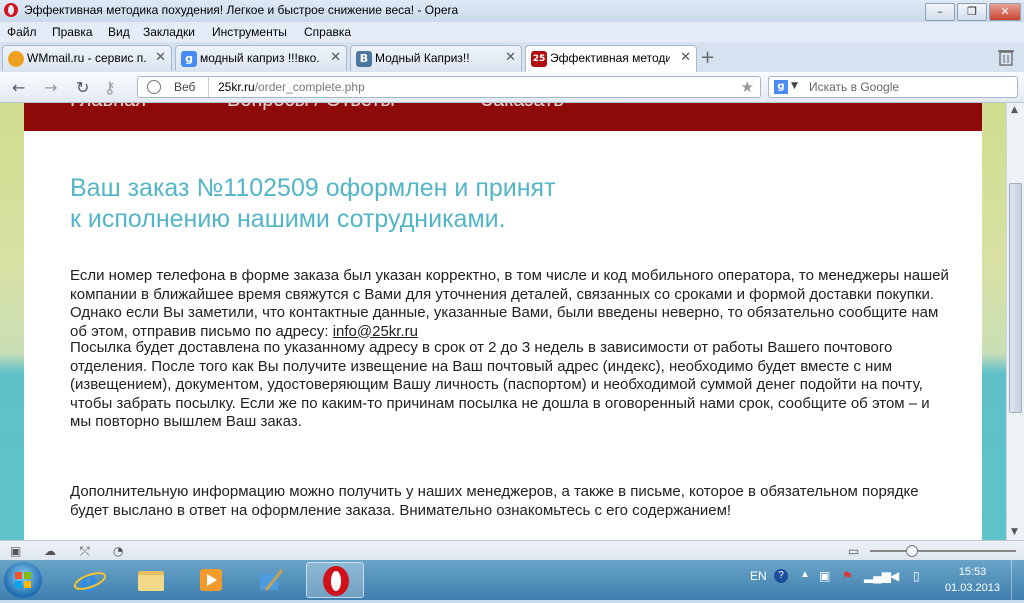  What do you see at coordinates (916, 576) in the screenshot?
I see `battery-icon: ▯` at bounding box center [916, 576].